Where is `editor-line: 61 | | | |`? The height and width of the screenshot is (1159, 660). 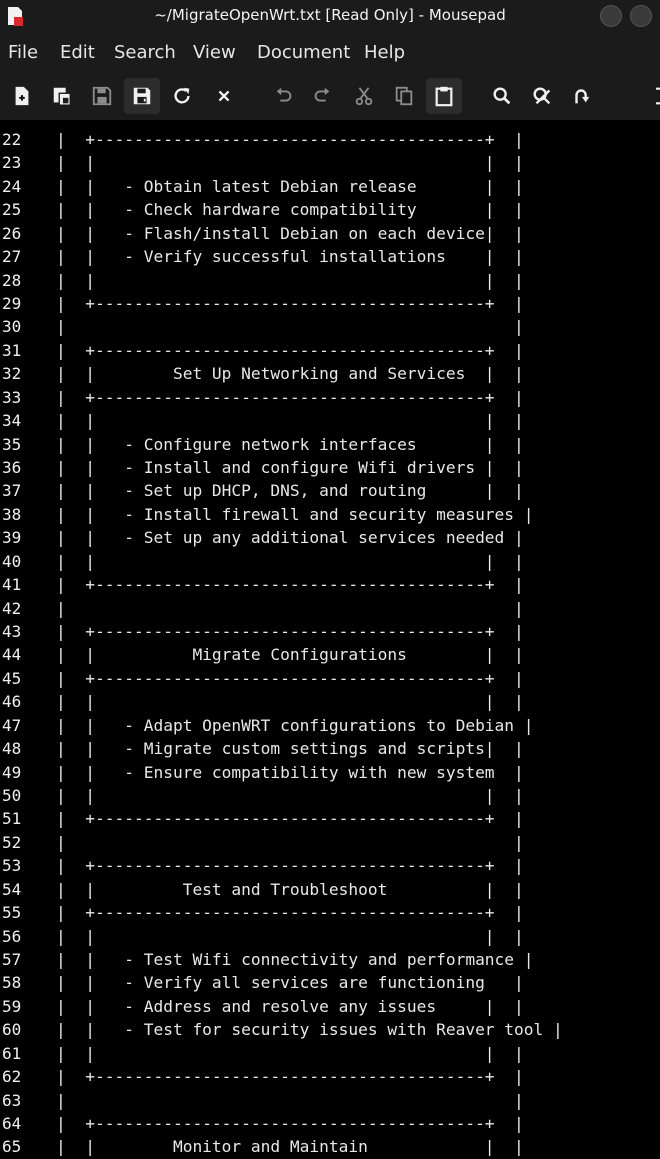 editor-line: 61 | | | | is located at coordinates (330, 1053).